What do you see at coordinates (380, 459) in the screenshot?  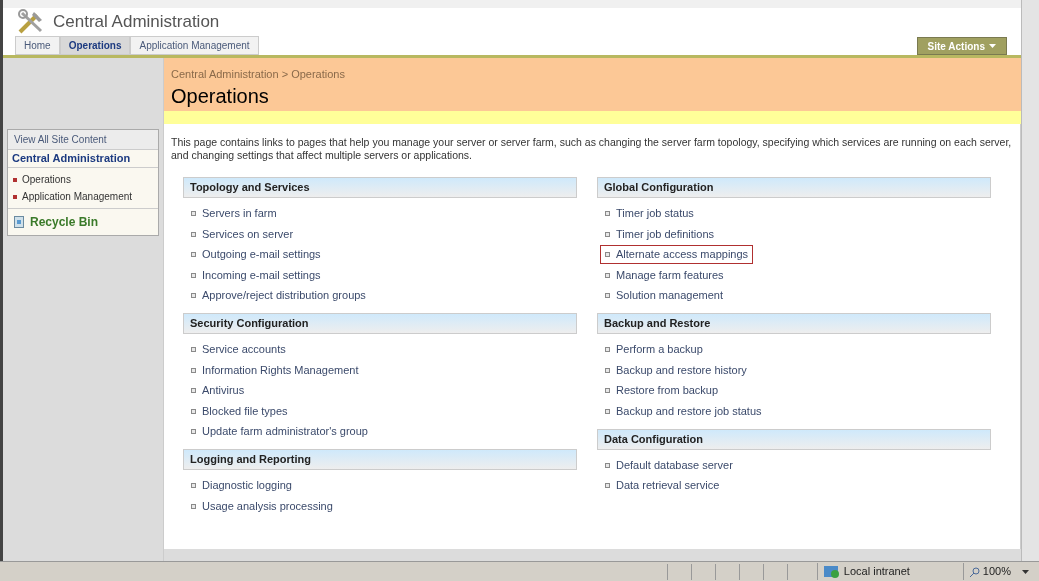 I see `section-header: Logging and Reporting` at bounding box center [380, 459].